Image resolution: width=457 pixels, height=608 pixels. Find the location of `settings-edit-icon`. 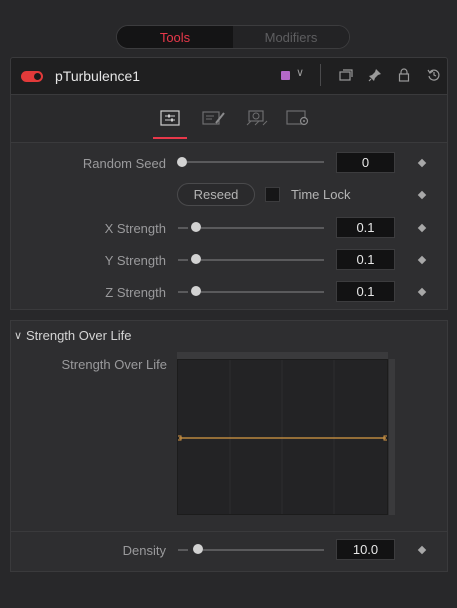

settings-edit-icon is located at coordinates (214, 118).